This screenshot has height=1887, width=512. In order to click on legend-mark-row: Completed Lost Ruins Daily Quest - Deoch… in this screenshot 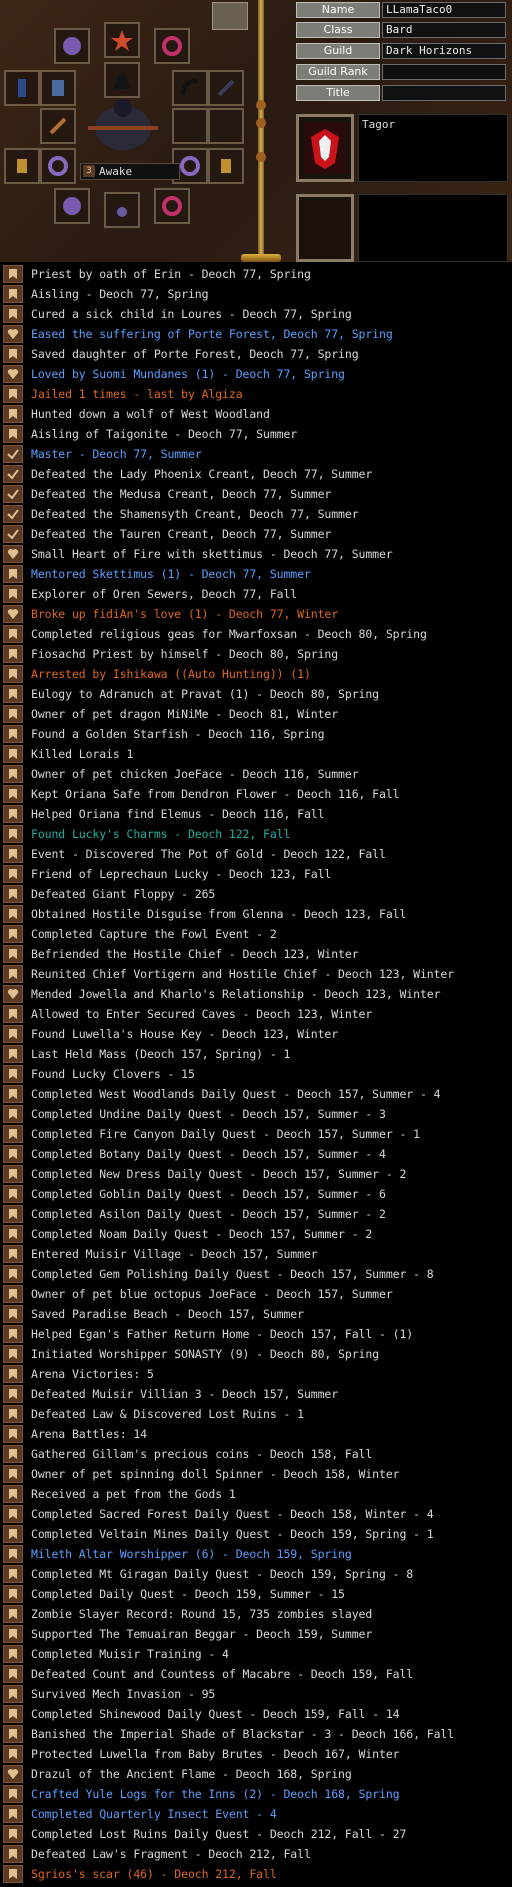, I will do `click(256, 1834)`.